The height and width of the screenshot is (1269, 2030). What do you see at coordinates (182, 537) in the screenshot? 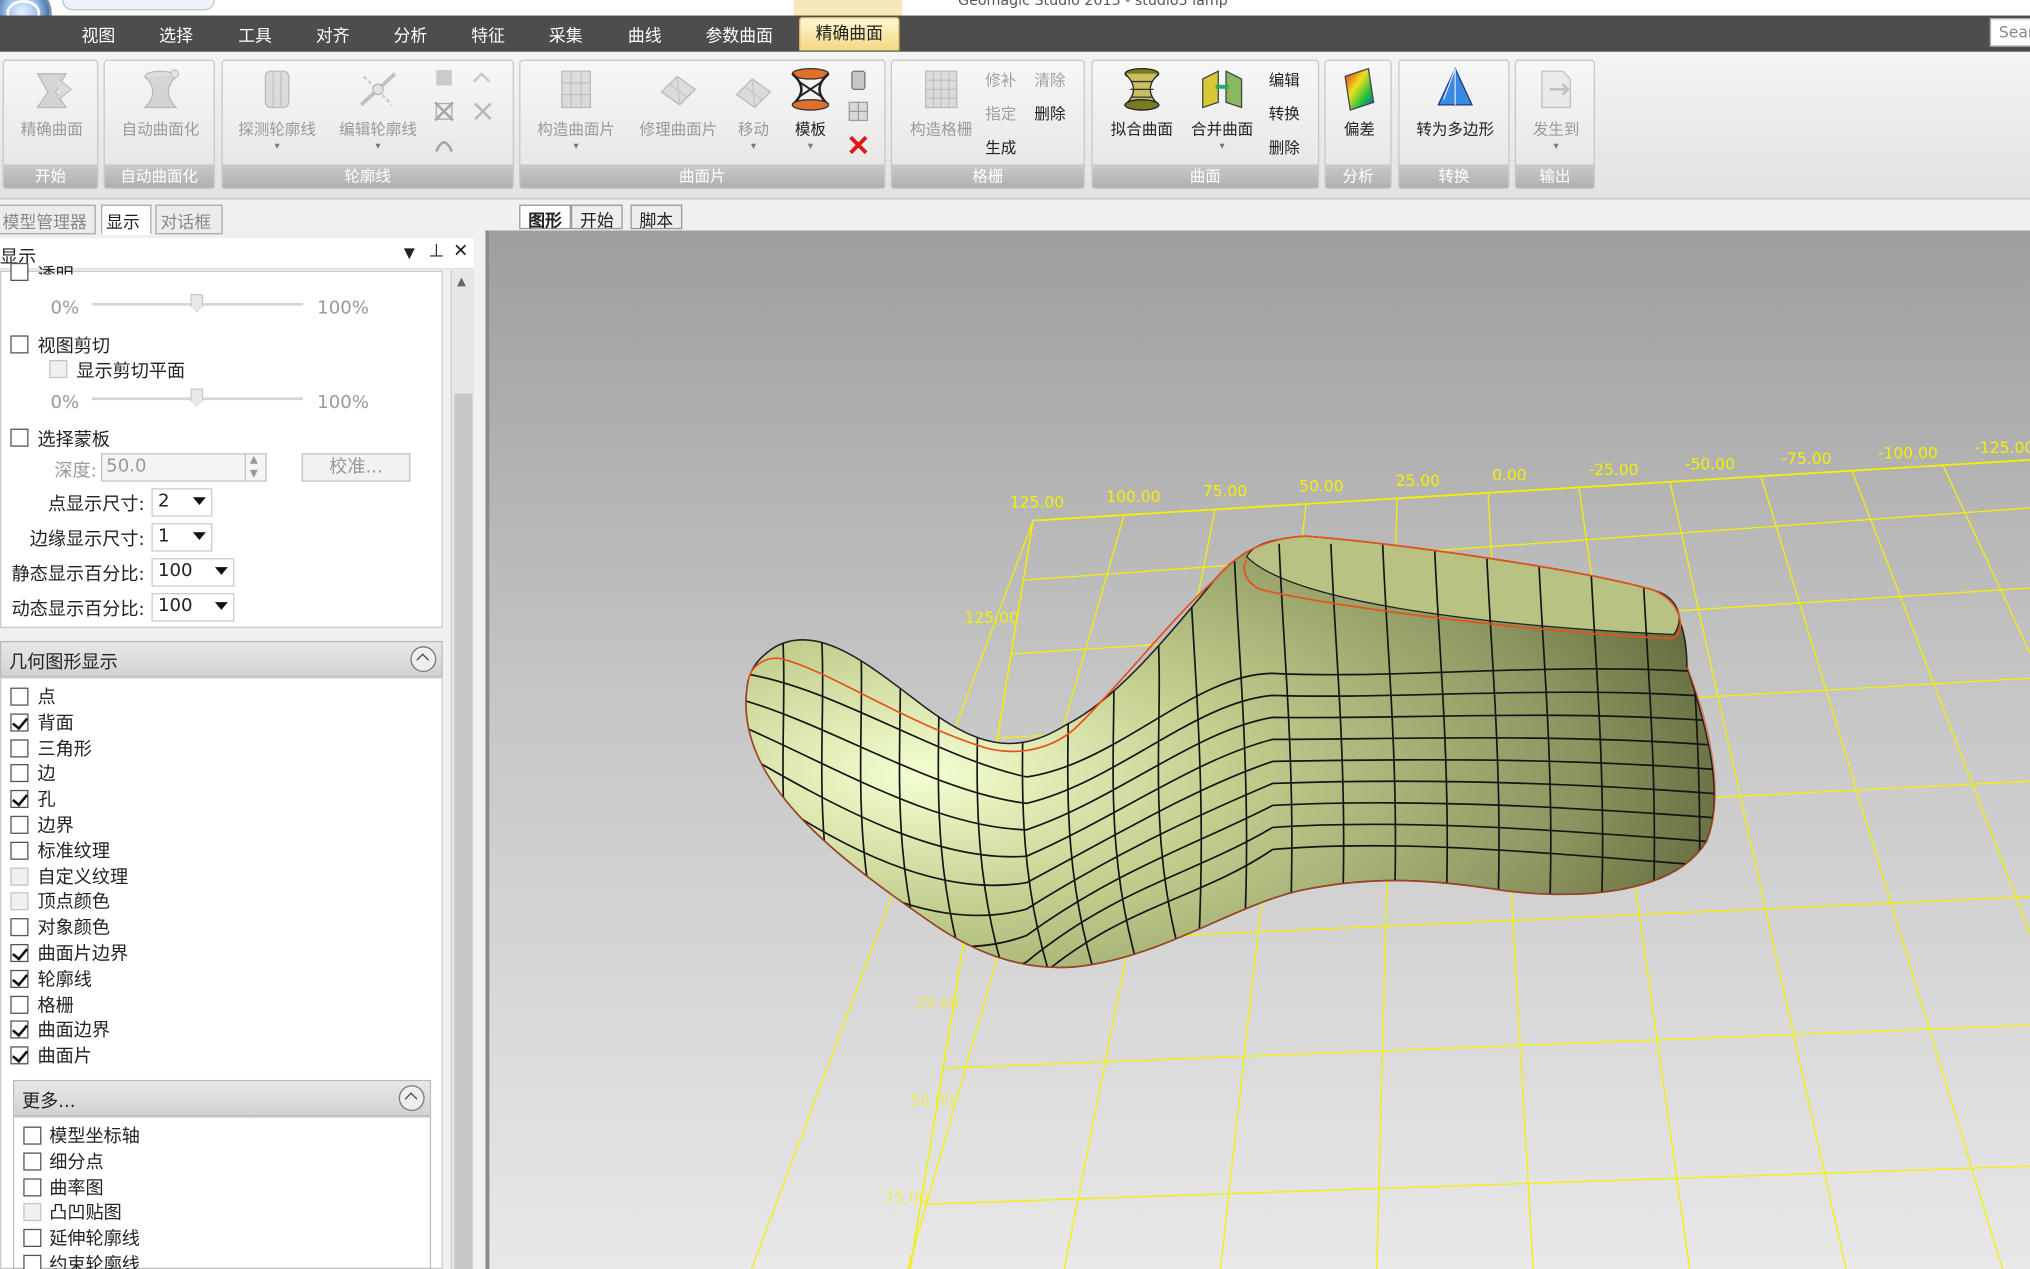
I see `edge-size-select: 1` at bounding box center [182, 537].